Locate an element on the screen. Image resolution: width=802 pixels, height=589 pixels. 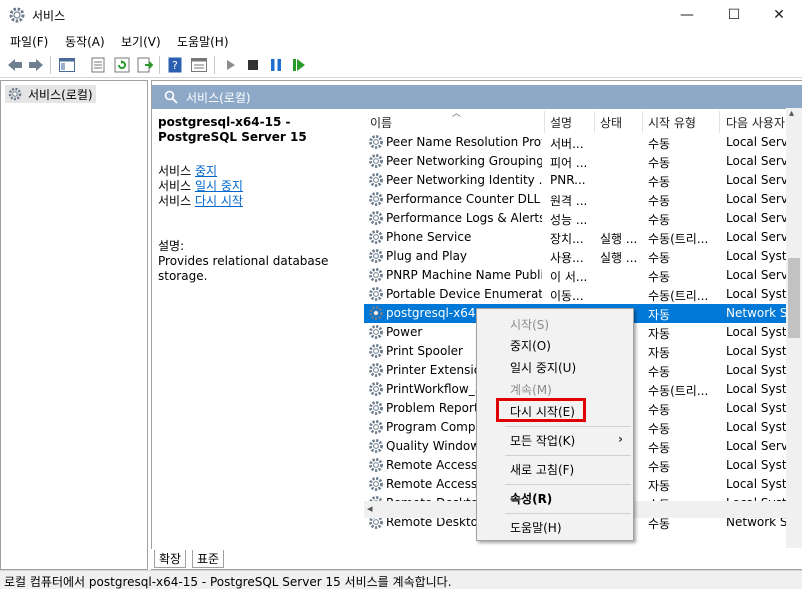
menu-item-help: 도움말(H) is located at coordinates (555, 527).